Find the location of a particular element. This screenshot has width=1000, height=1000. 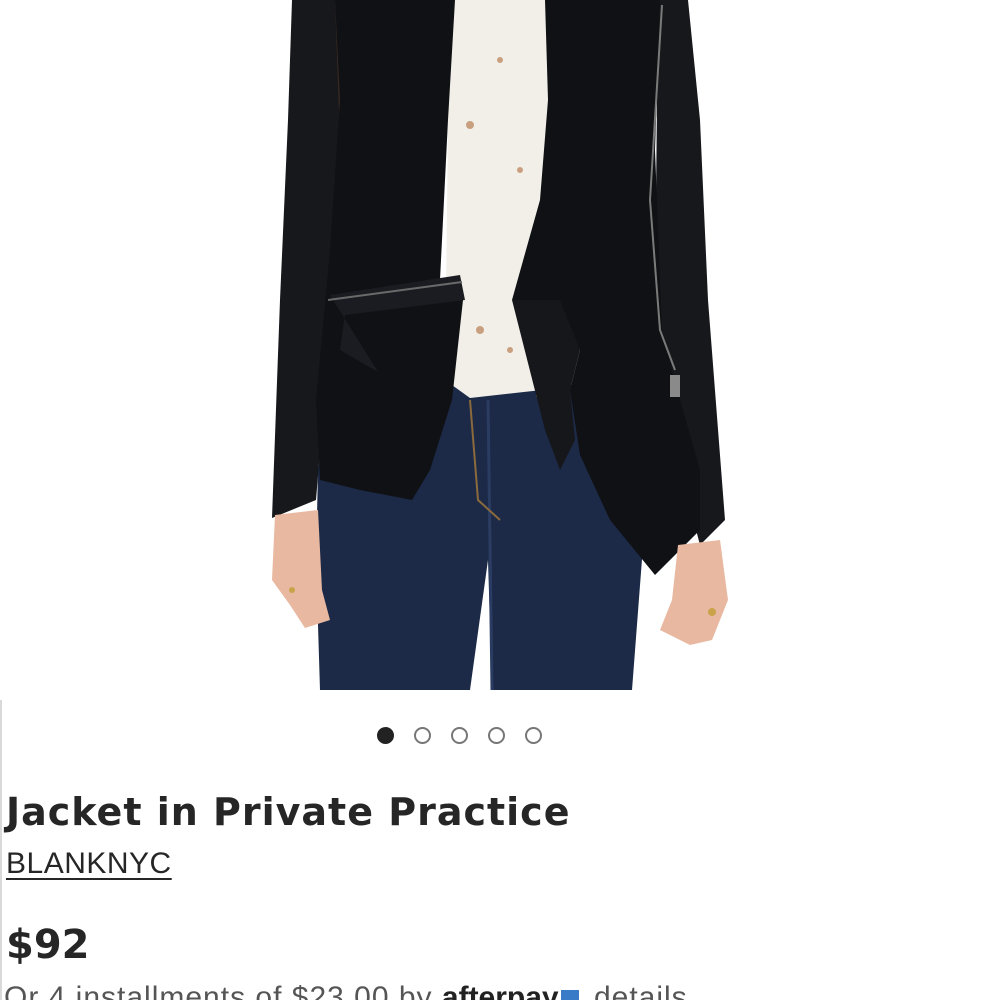

image-pager is located at coordinates (500, 735).